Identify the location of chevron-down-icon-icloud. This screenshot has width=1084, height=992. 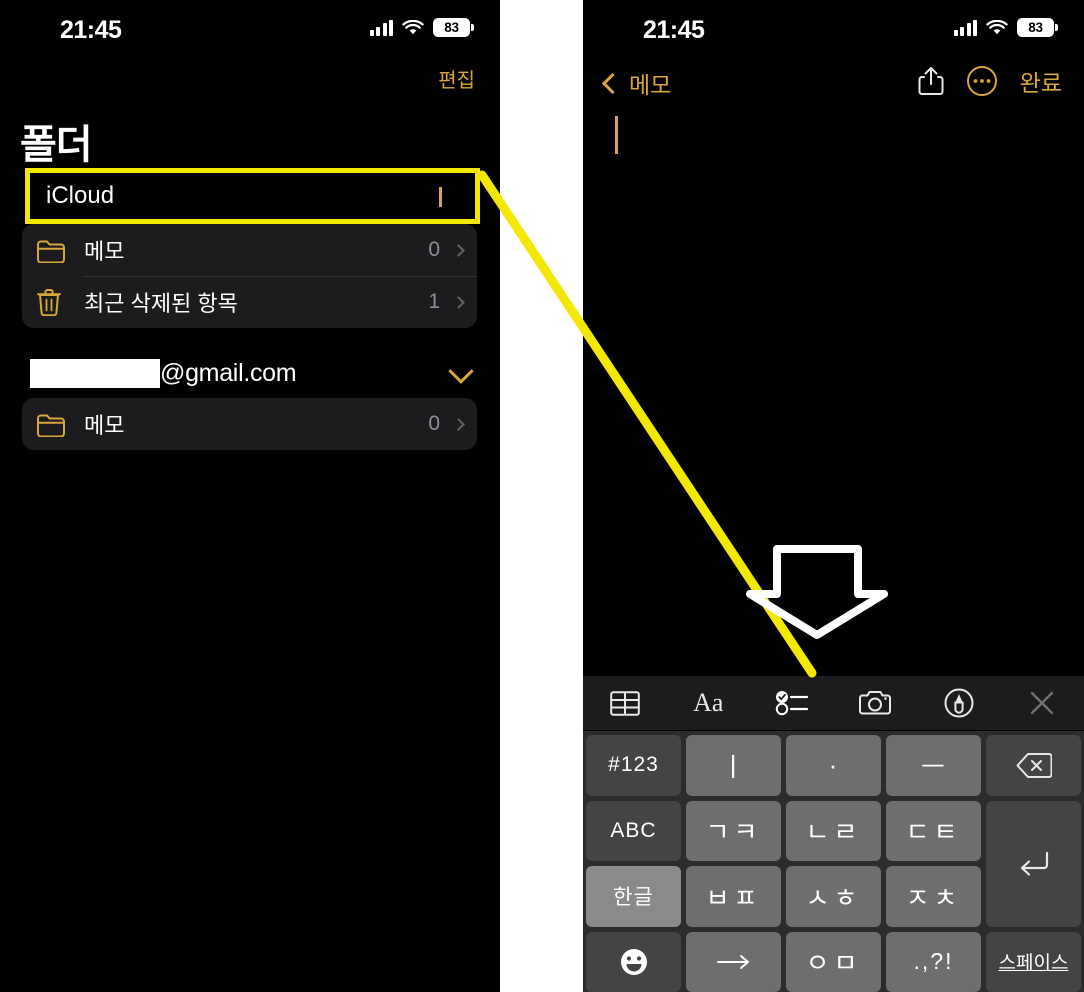
(449, 197).